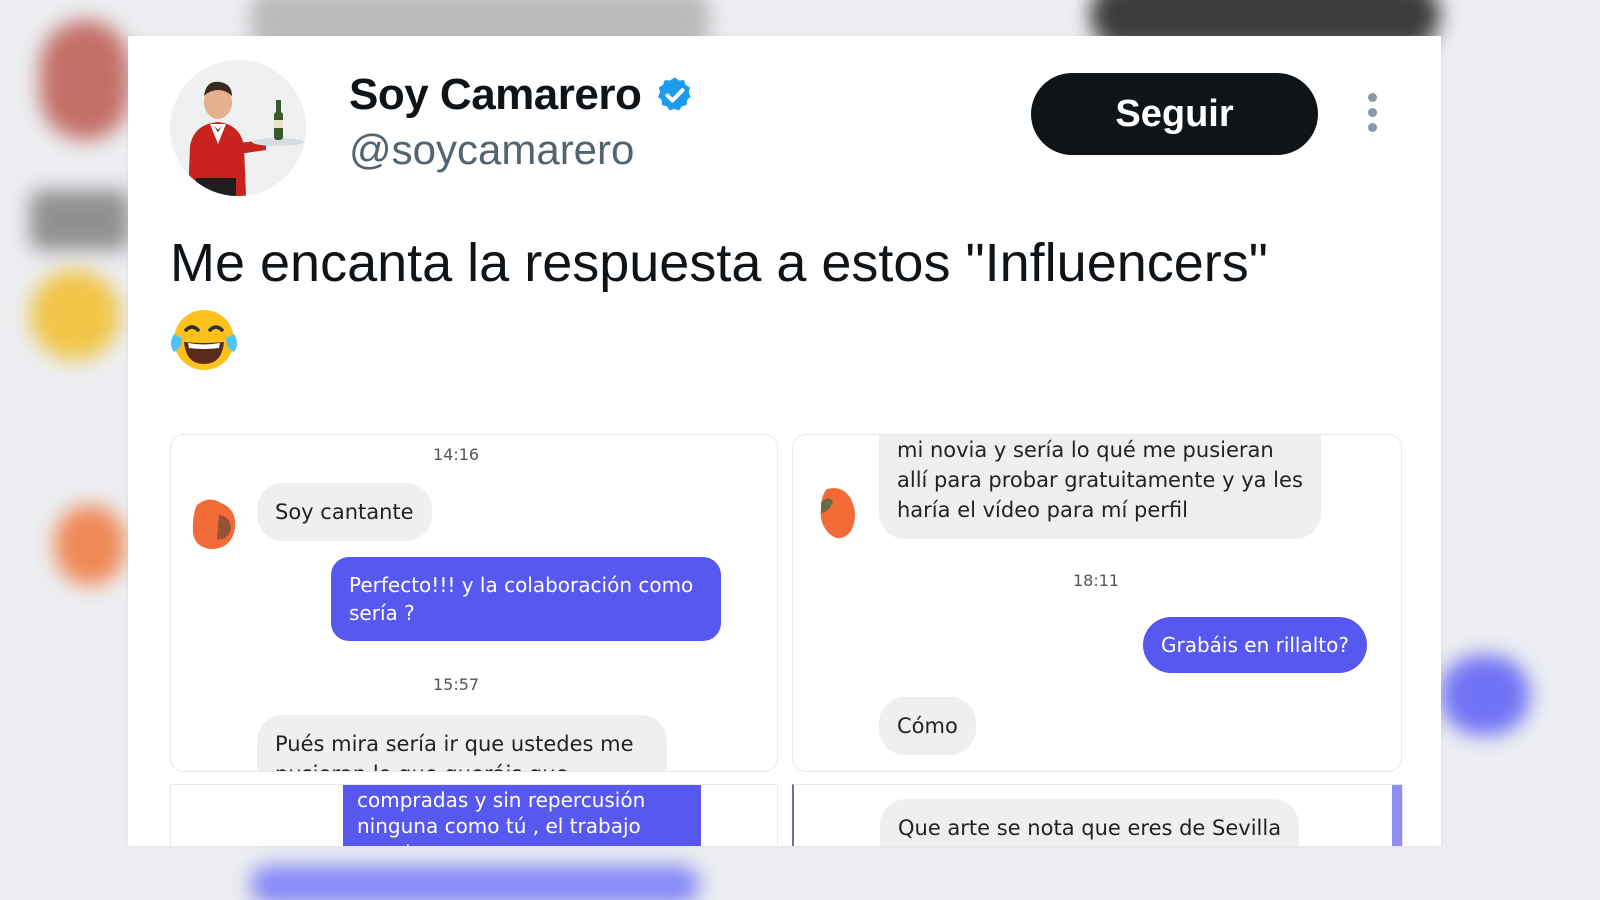  Describe the element at coordinates (1397, 815) in the screenshot. I see `scroll-edge` at that location.